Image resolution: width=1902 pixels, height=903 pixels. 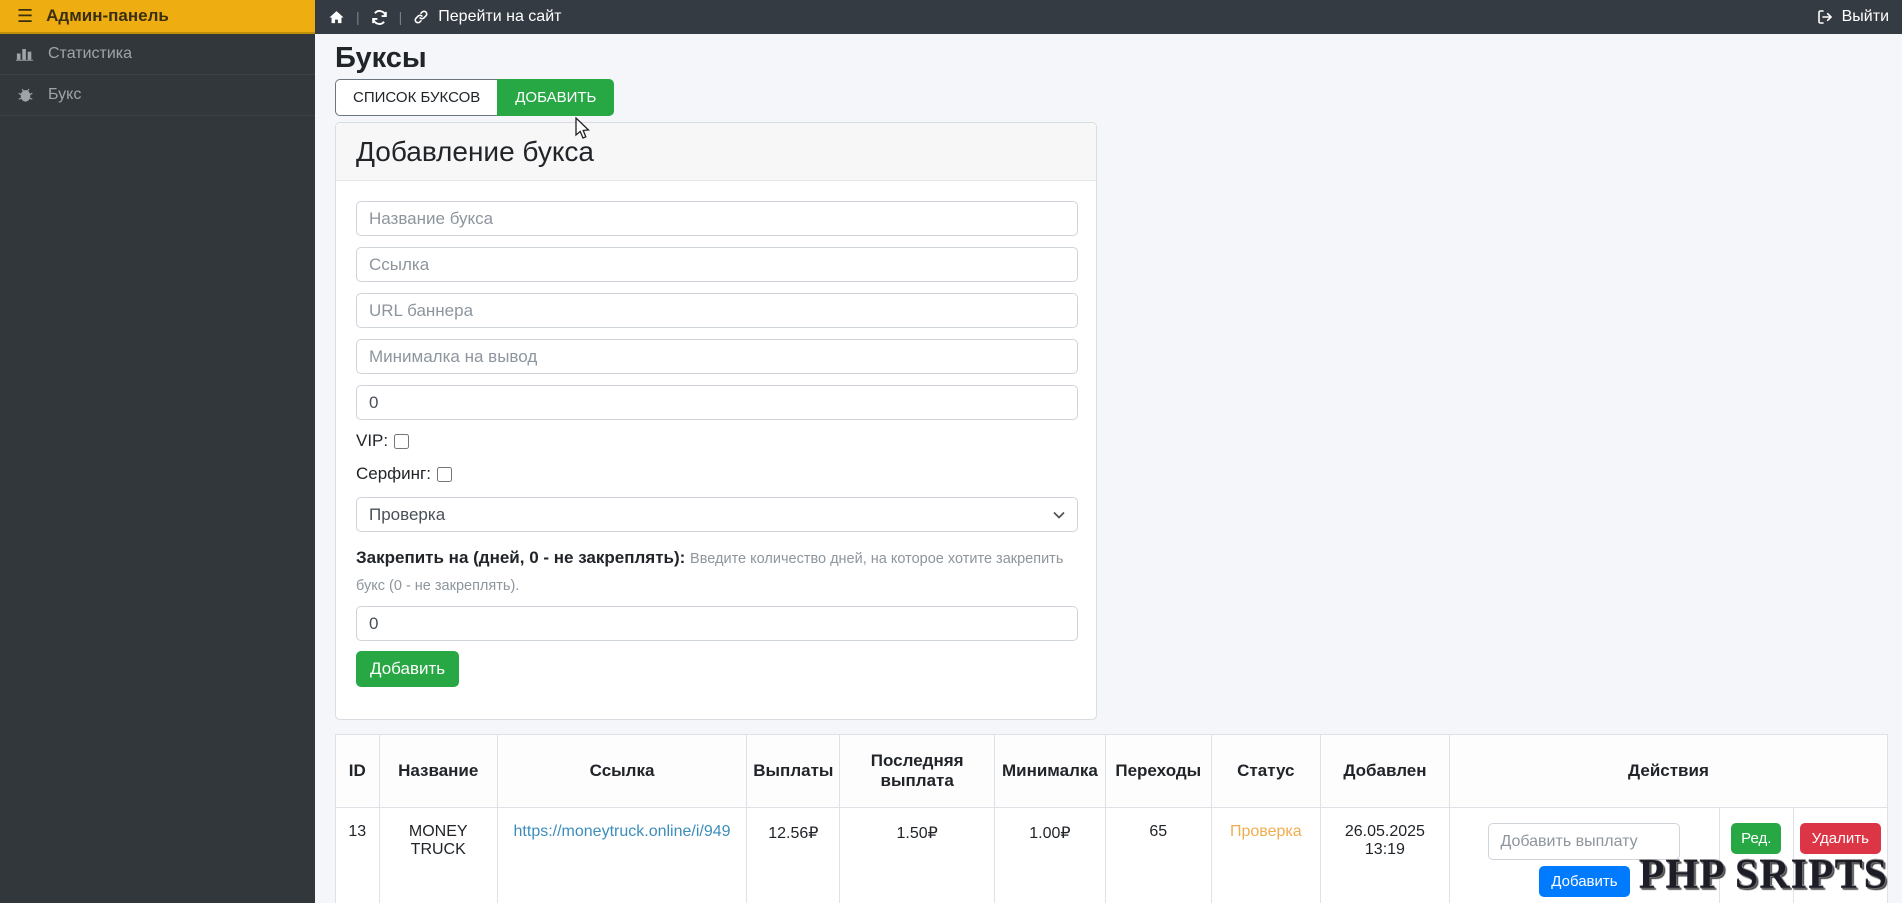 What do you see at coordinates (793, 855) in the screenshot?
I see `cell-payouts: 12.56₽` at bounding box center [793, 855].